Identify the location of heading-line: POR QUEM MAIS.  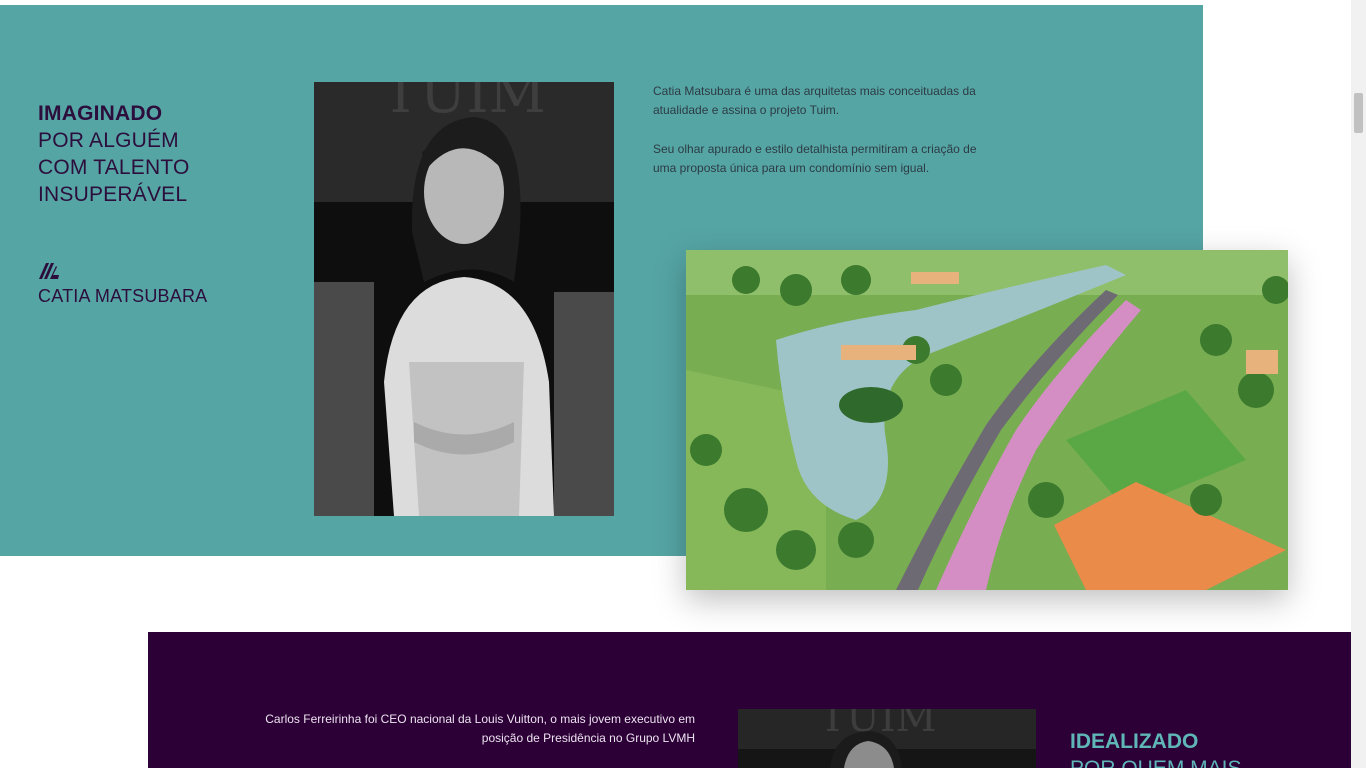
(1156, 761).